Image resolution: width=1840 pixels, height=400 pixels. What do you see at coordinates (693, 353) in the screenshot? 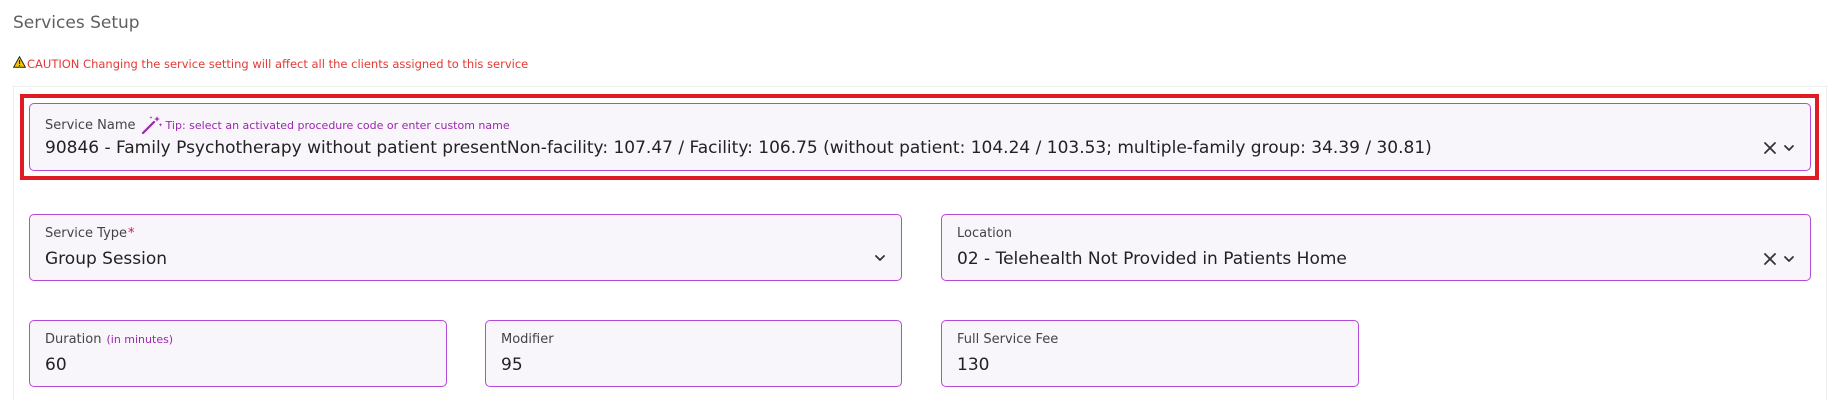
I see `modifier-field: Modifier 95` at bounding box center [693, 353].